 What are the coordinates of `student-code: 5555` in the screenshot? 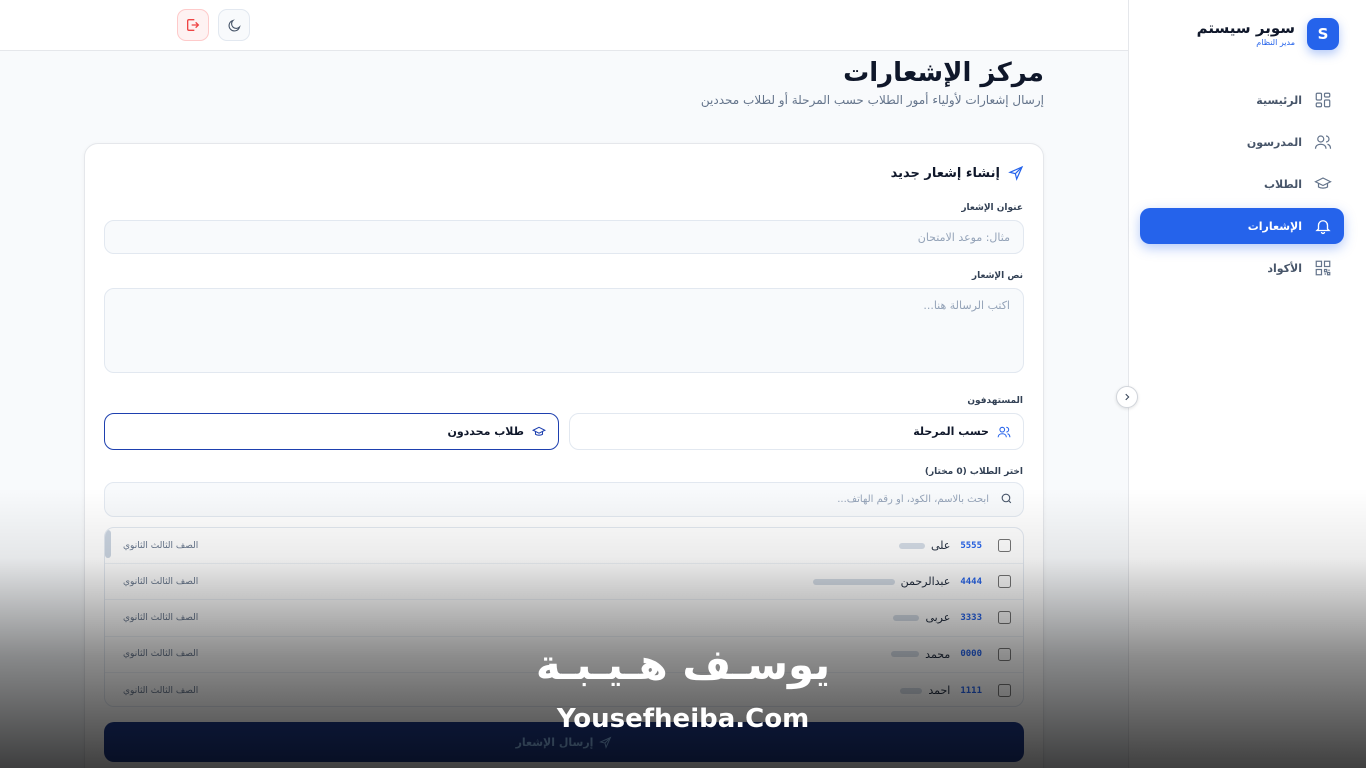 It's located at (971, 545).